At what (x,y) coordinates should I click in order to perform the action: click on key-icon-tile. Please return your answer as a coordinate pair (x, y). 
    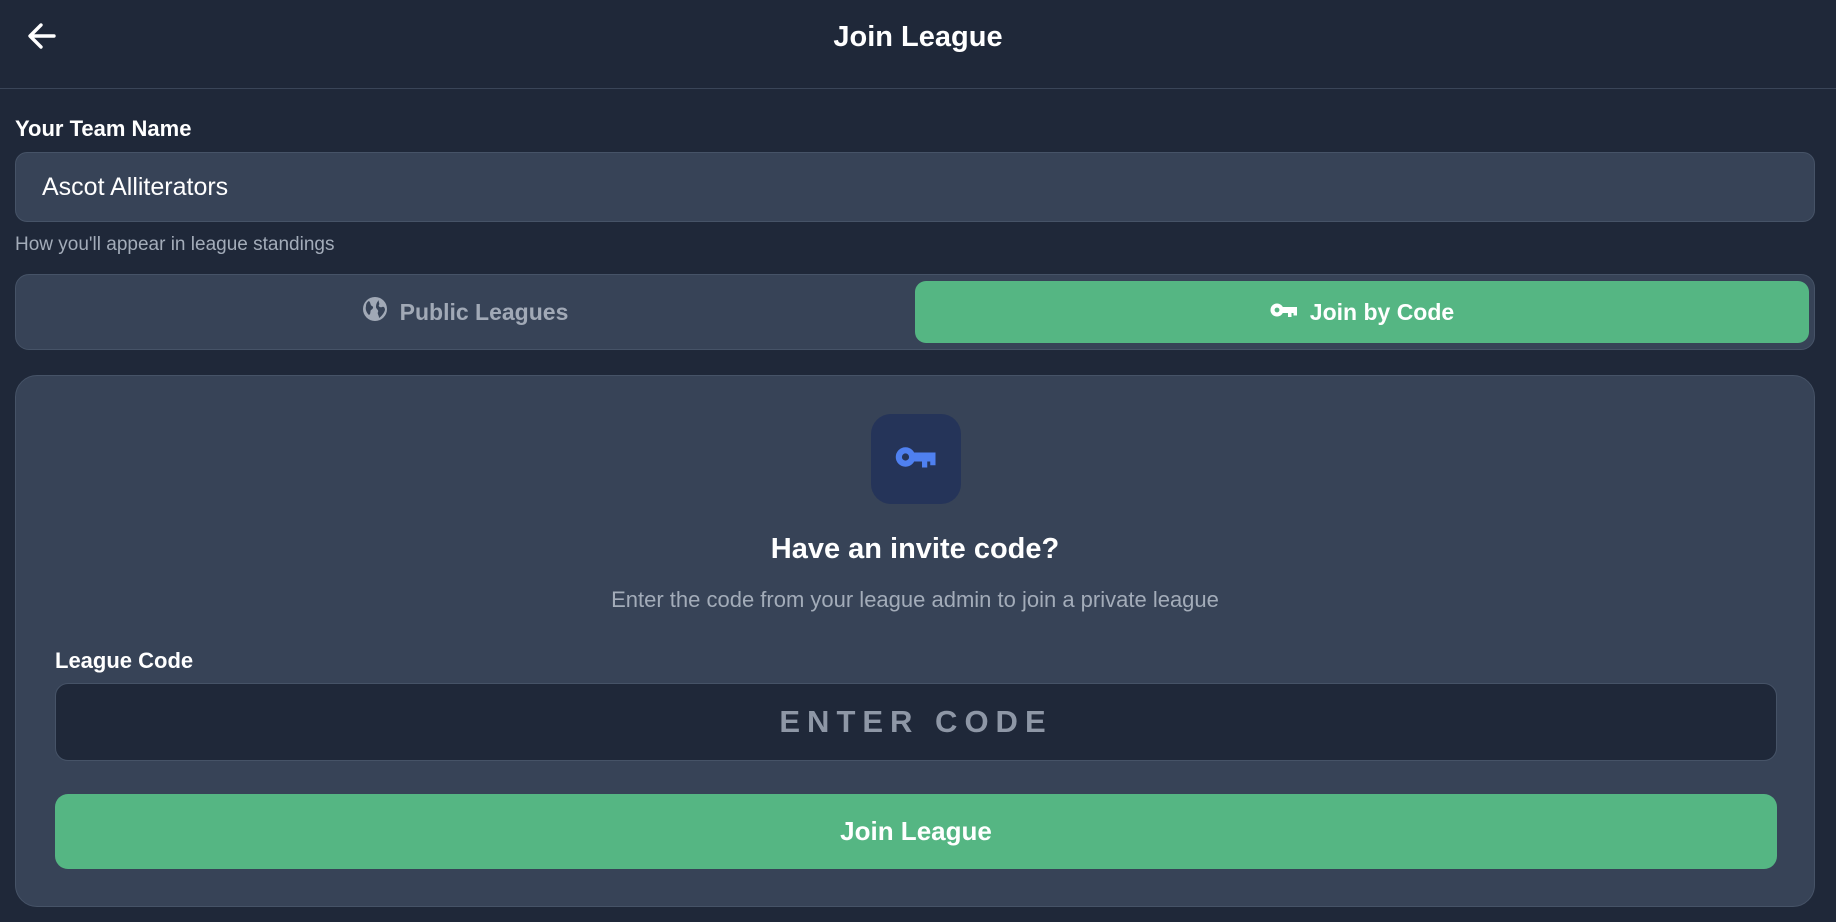
    Looking at the image, I should click on (916, 459).